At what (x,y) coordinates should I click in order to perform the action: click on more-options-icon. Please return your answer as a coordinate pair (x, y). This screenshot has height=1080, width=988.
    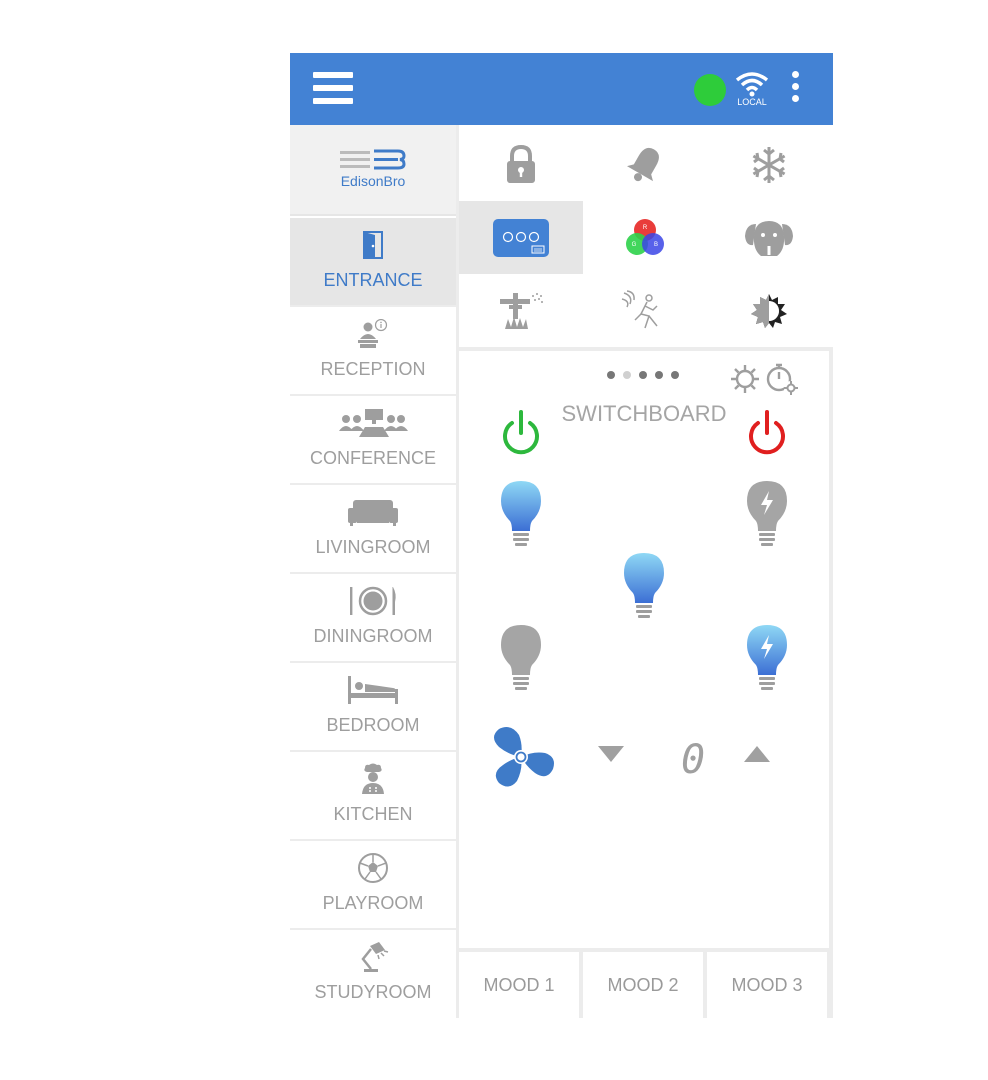
    Looking at the image, I should click on (795, 89).